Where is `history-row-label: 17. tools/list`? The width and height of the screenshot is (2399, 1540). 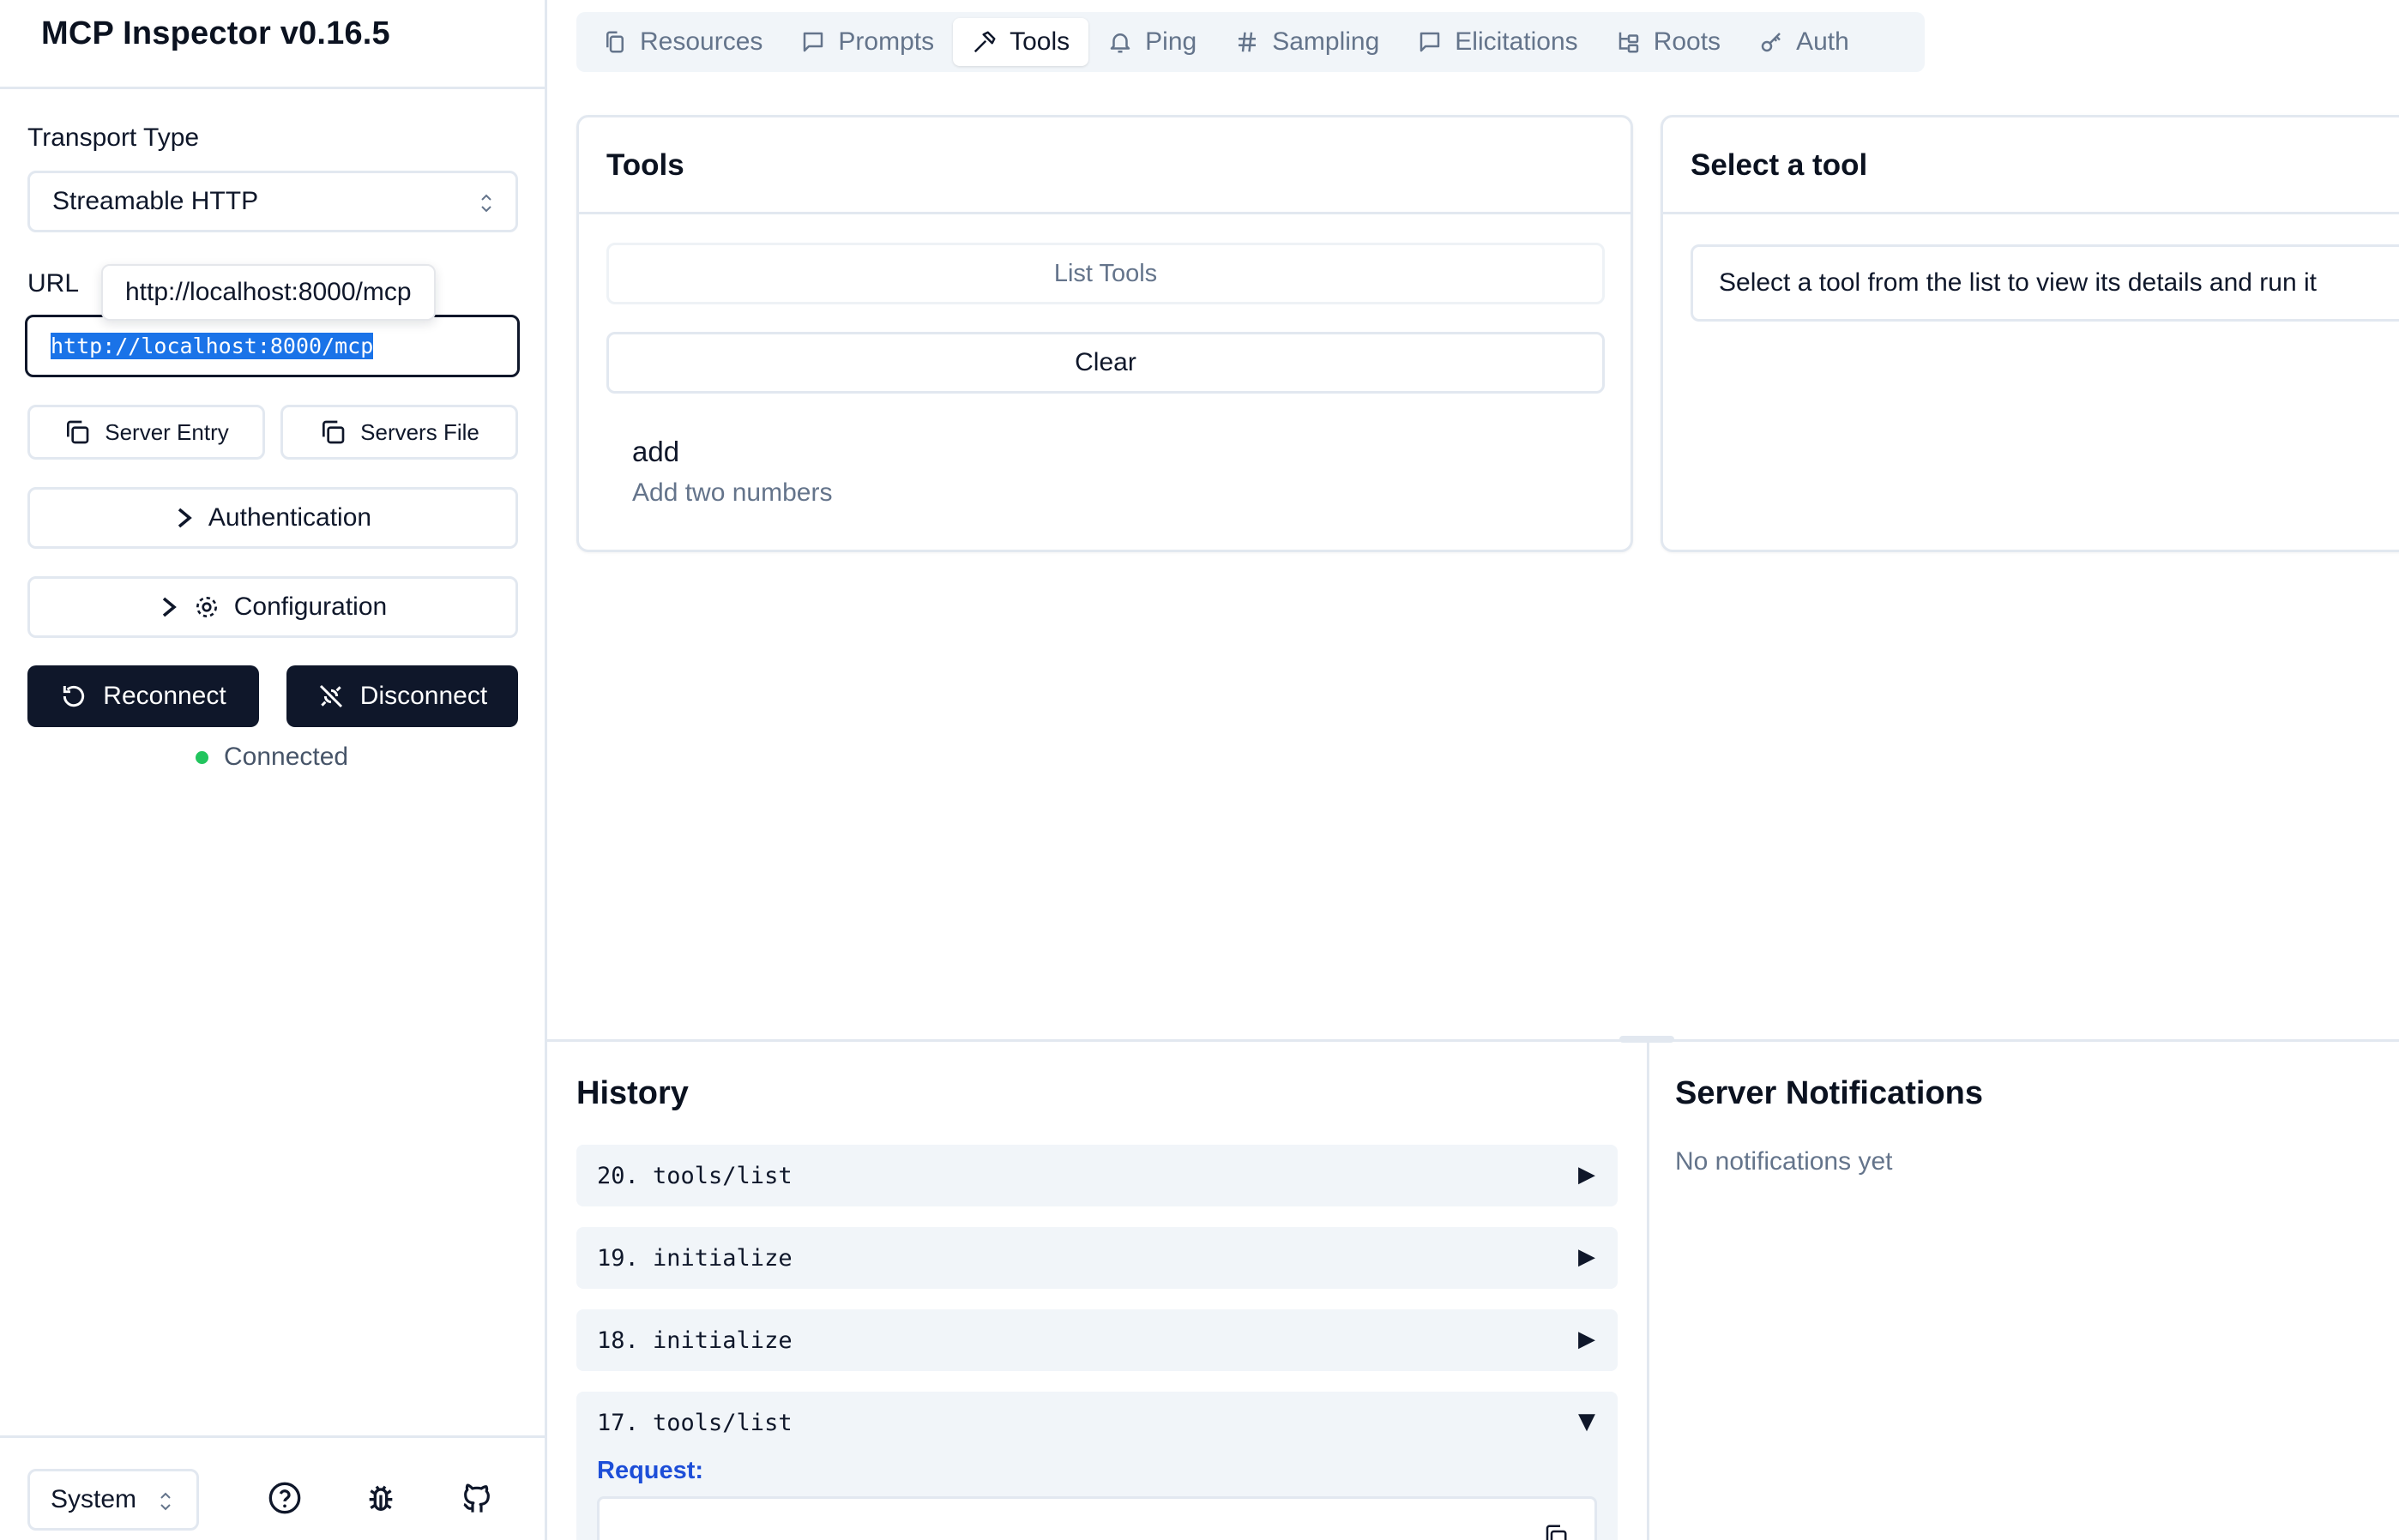
history-row-label: 17. tools/list is located at coordinates (695, 1422).